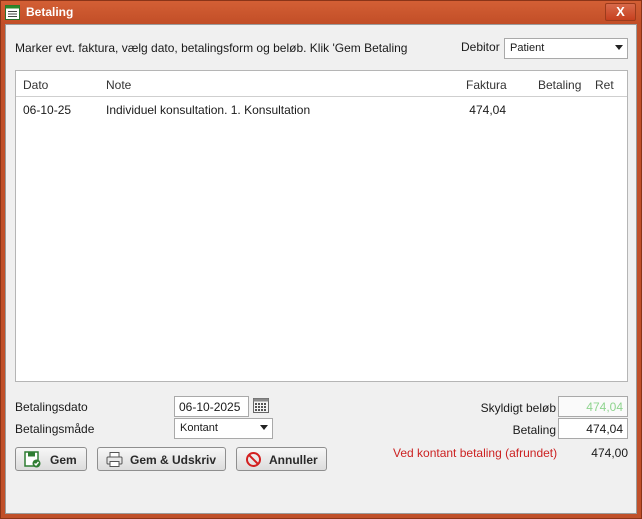 The image size is (642, 519). What do you see at coordinates (604, 407) in the screenshot?
I see `skyldigt-value: 474,04` at bounding box center [604, 407].